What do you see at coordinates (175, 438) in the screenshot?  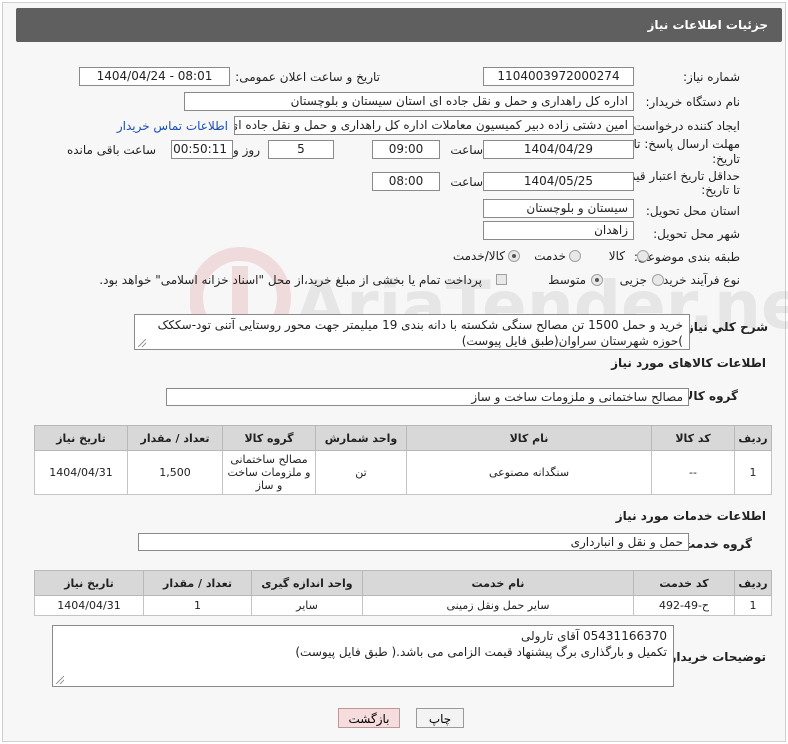 I see `goods-col-qty: تعداد / مقدار` at bounding box center [175, 438].